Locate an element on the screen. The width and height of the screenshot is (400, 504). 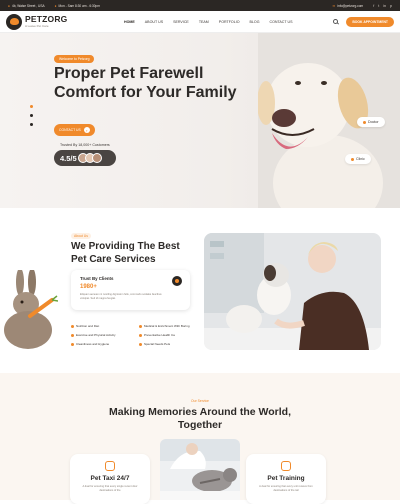
customer-avatars is located at coordinates (89, 158).